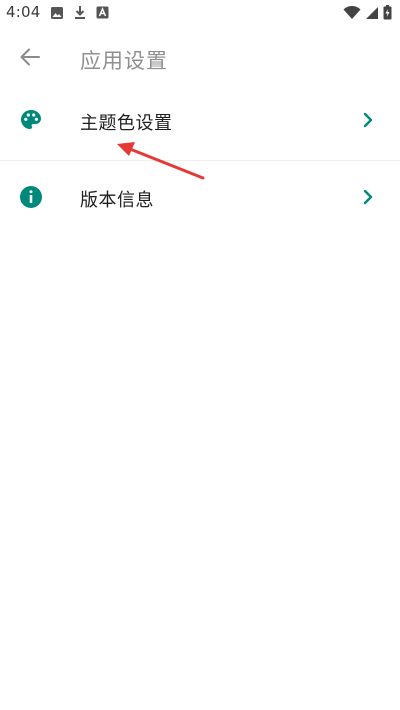 The height and width of the screenshot is (710, 400). I want to click on page-title: 应用设置, so click(124, 61).